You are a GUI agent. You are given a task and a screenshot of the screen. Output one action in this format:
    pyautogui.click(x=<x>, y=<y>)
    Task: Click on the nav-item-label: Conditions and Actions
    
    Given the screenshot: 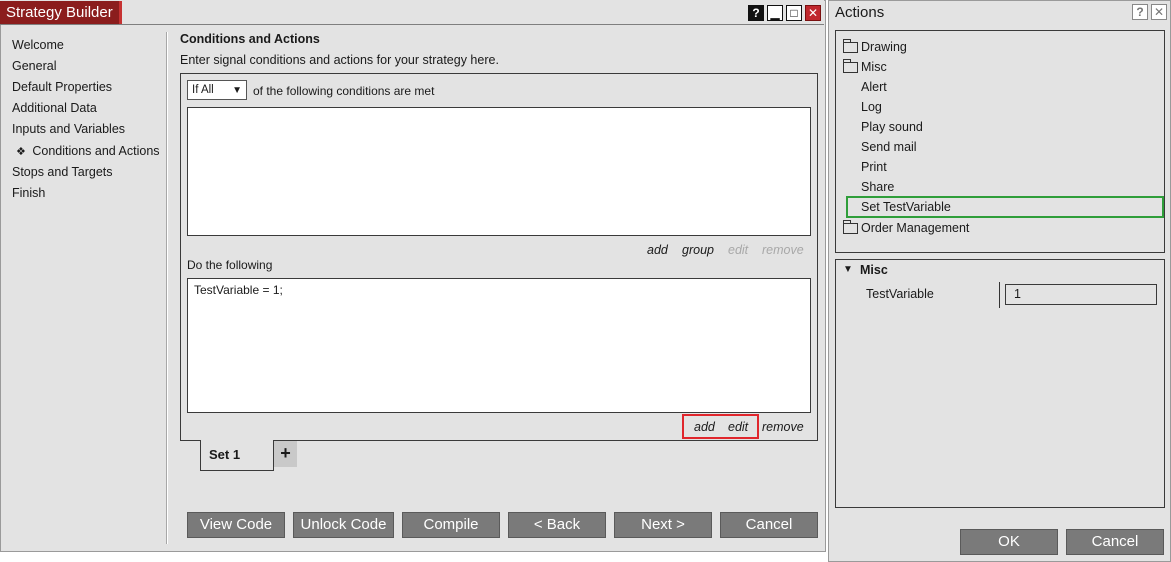 What is the action you would take?
    pyautogui.click(x=96, y=151)
    